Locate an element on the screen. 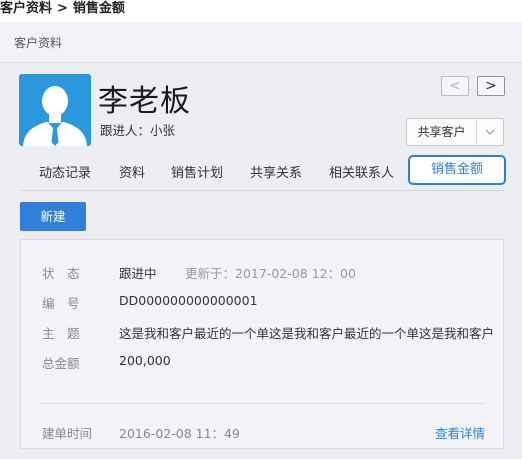  chevron-left-icon: < is located at coordinates (455, 86).